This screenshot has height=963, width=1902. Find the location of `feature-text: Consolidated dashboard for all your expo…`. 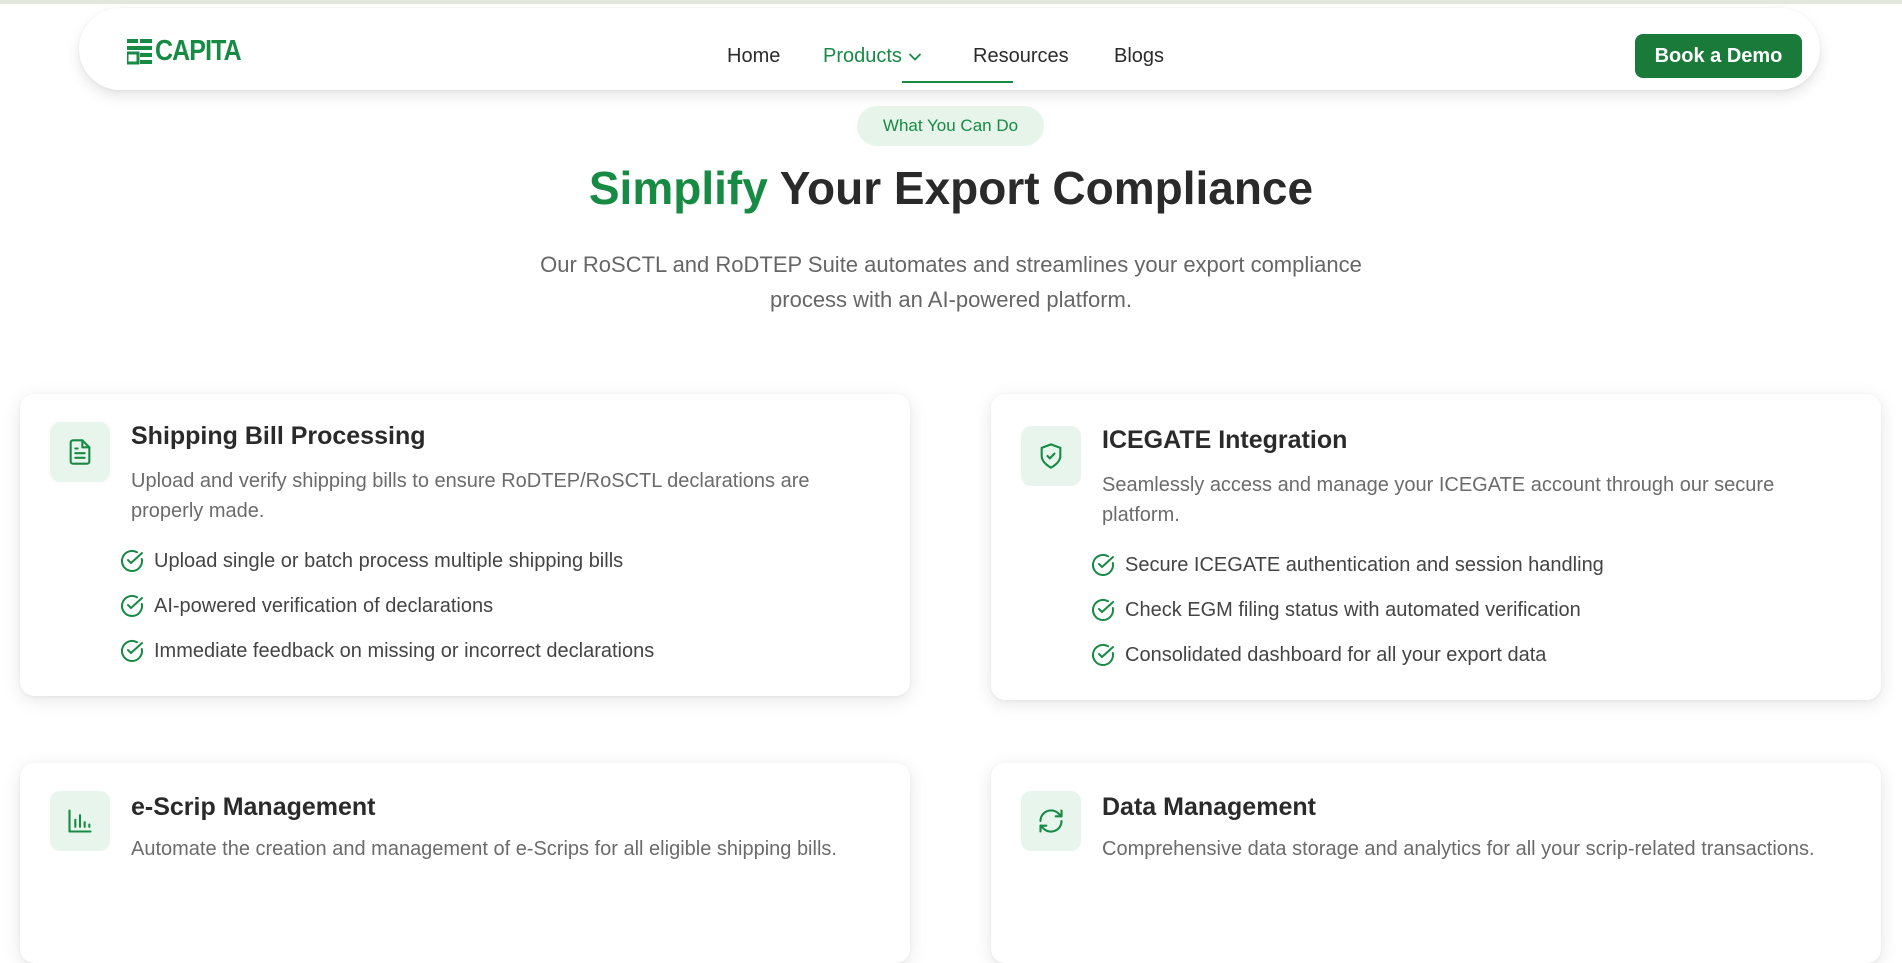

feature-text: Consolidated dashboard for all your expo… is located at coordinates (1336, 654).